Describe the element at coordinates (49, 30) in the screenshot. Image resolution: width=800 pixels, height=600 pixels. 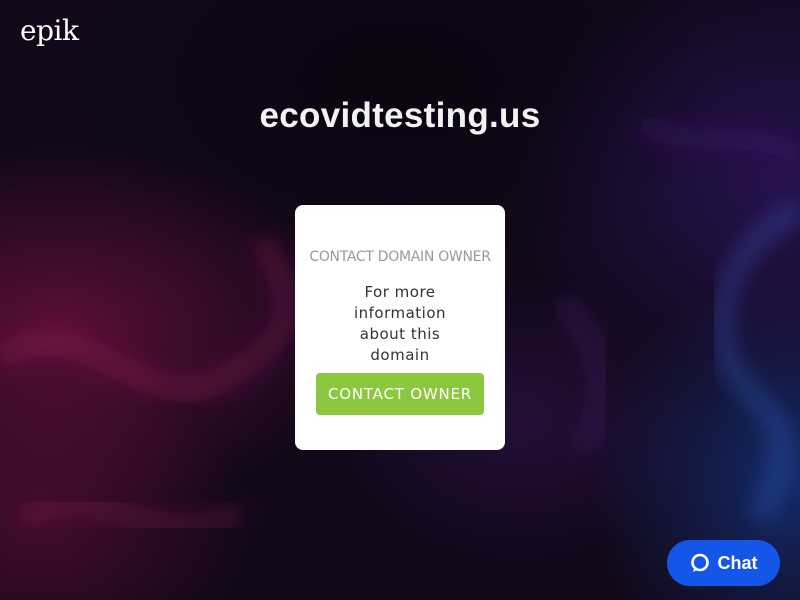
I see `epik-logo: epik` at that location.